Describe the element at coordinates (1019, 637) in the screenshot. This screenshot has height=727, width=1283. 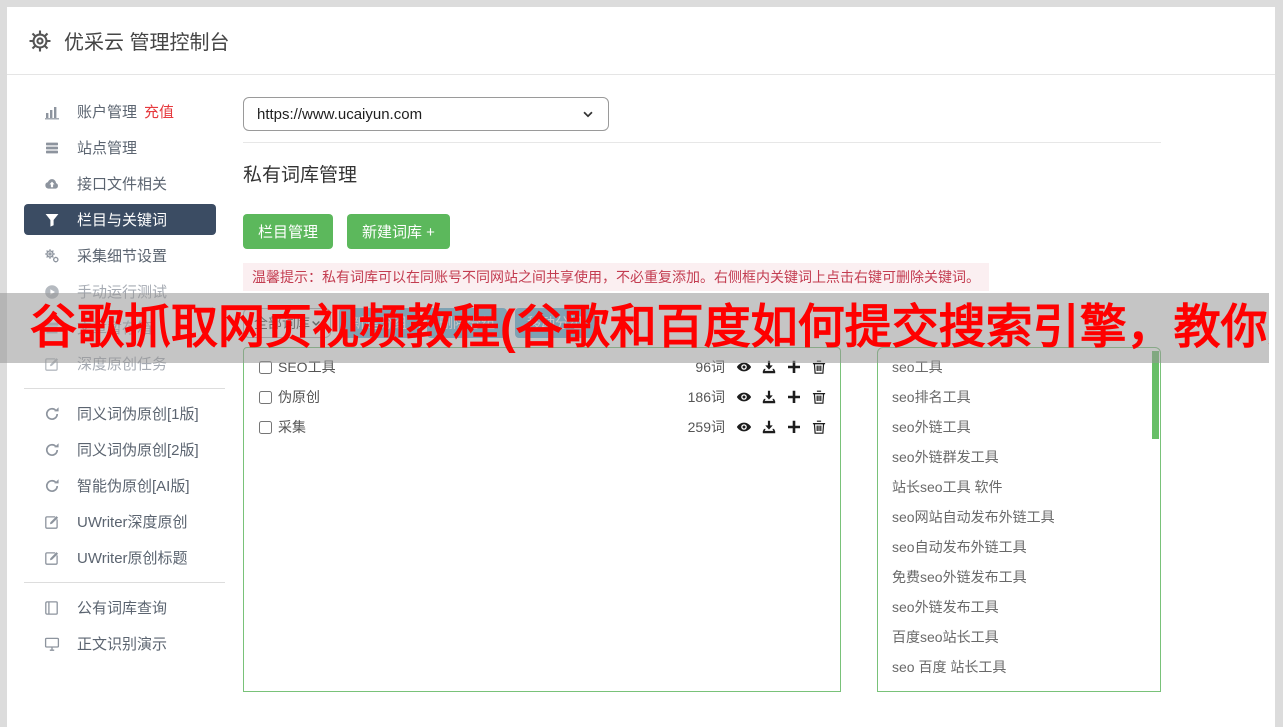
I see `keyword-item: 百度seo站长工具` at that location.